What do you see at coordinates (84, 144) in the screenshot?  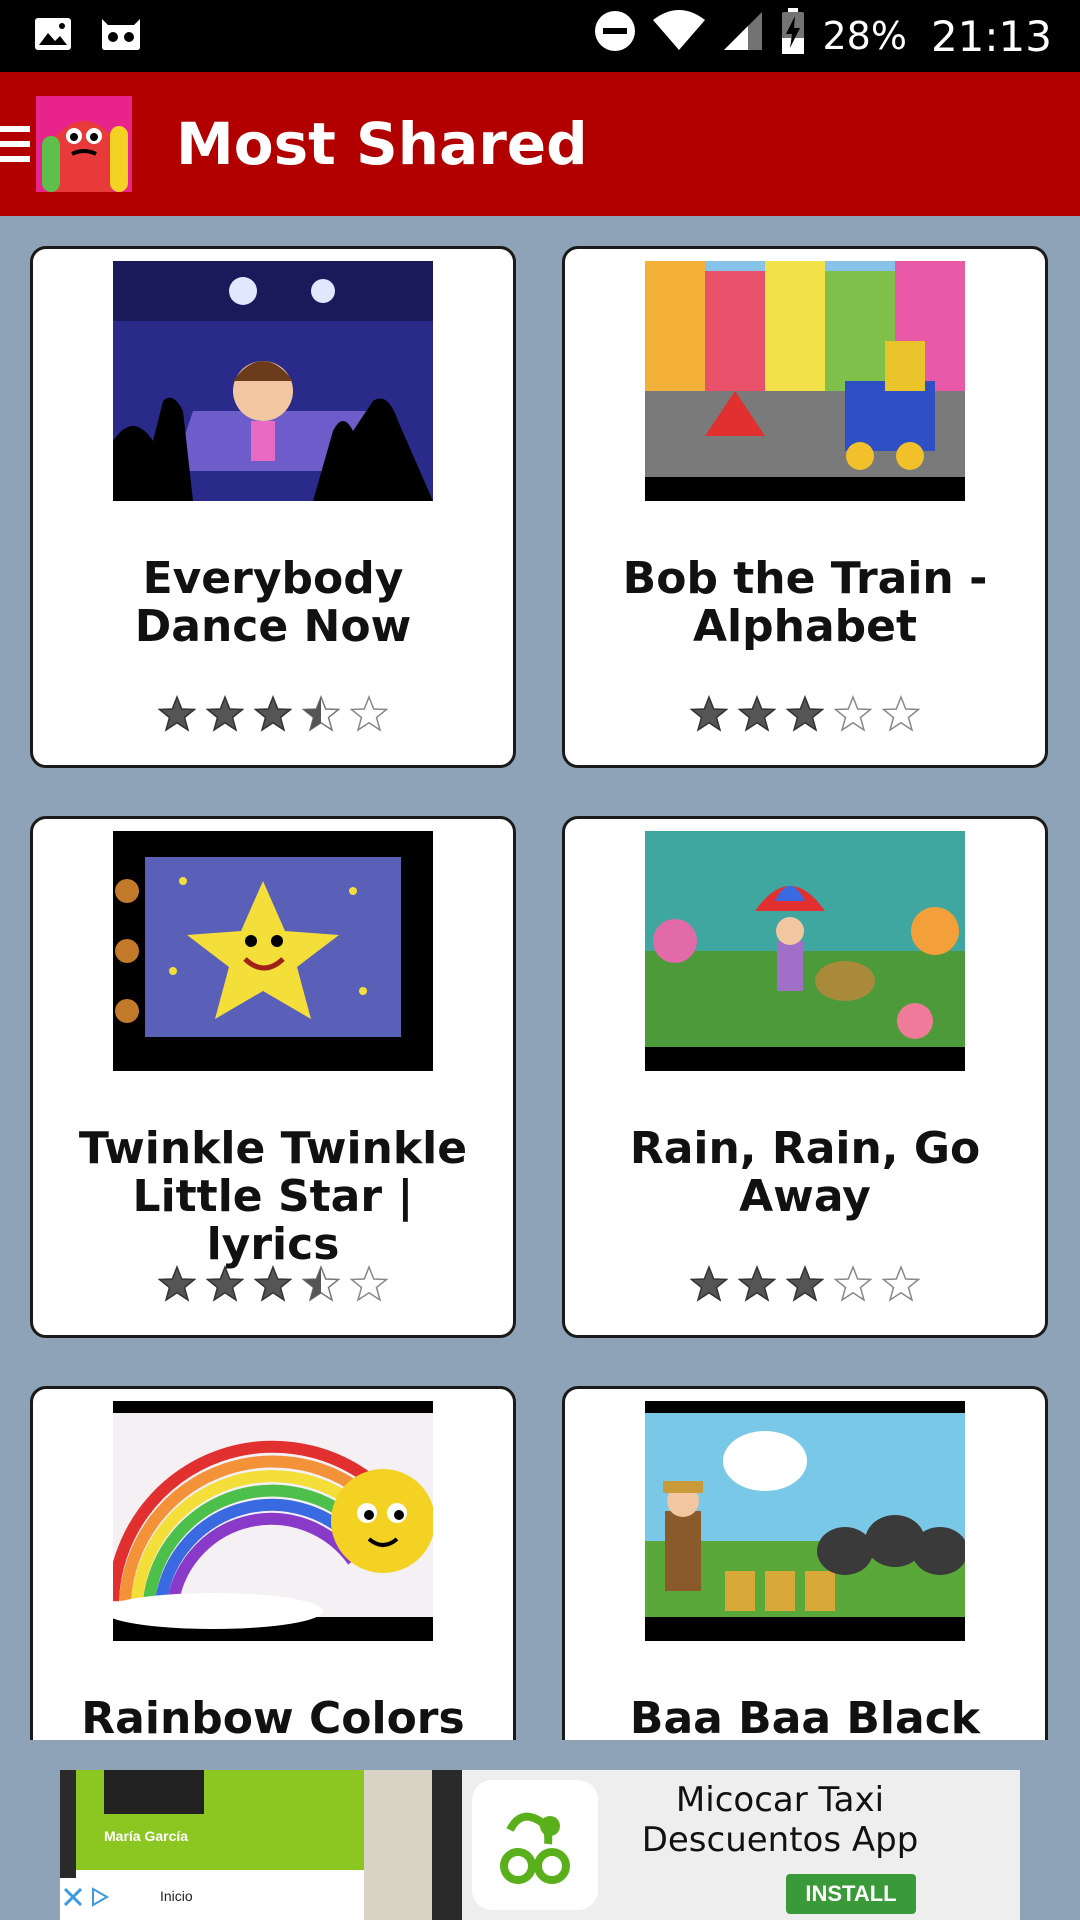 I see `app-logo` at bounding box center [84, 144].